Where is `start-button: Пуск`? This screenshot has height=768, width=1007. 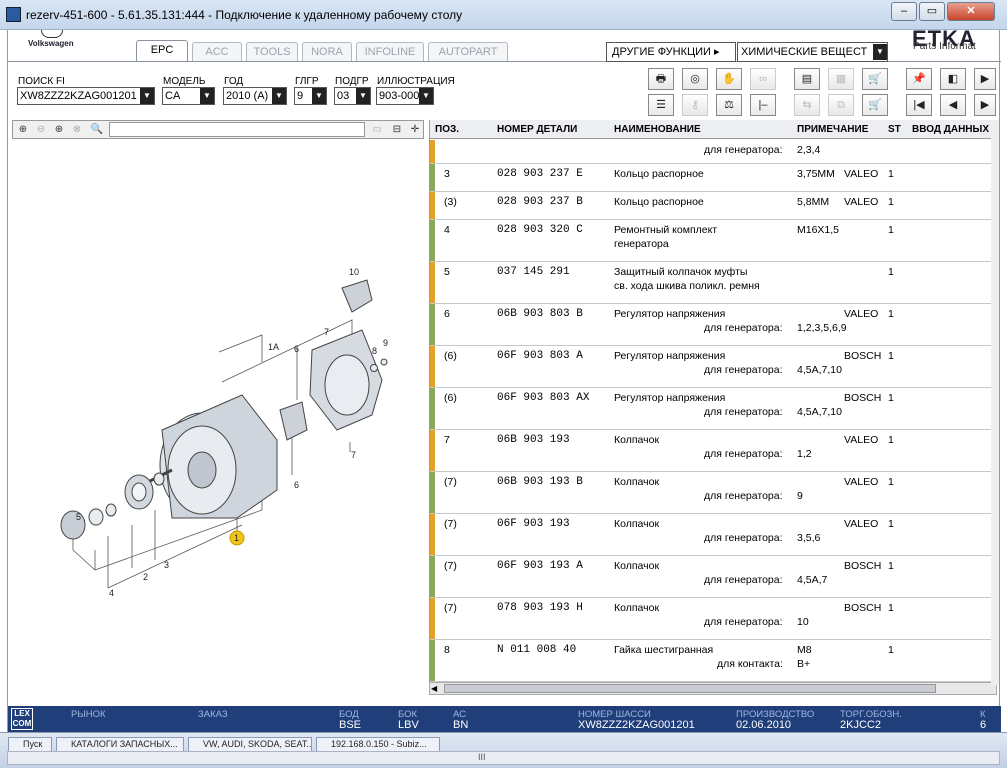
start-button: Пуск is located at coordinates (30, 744).